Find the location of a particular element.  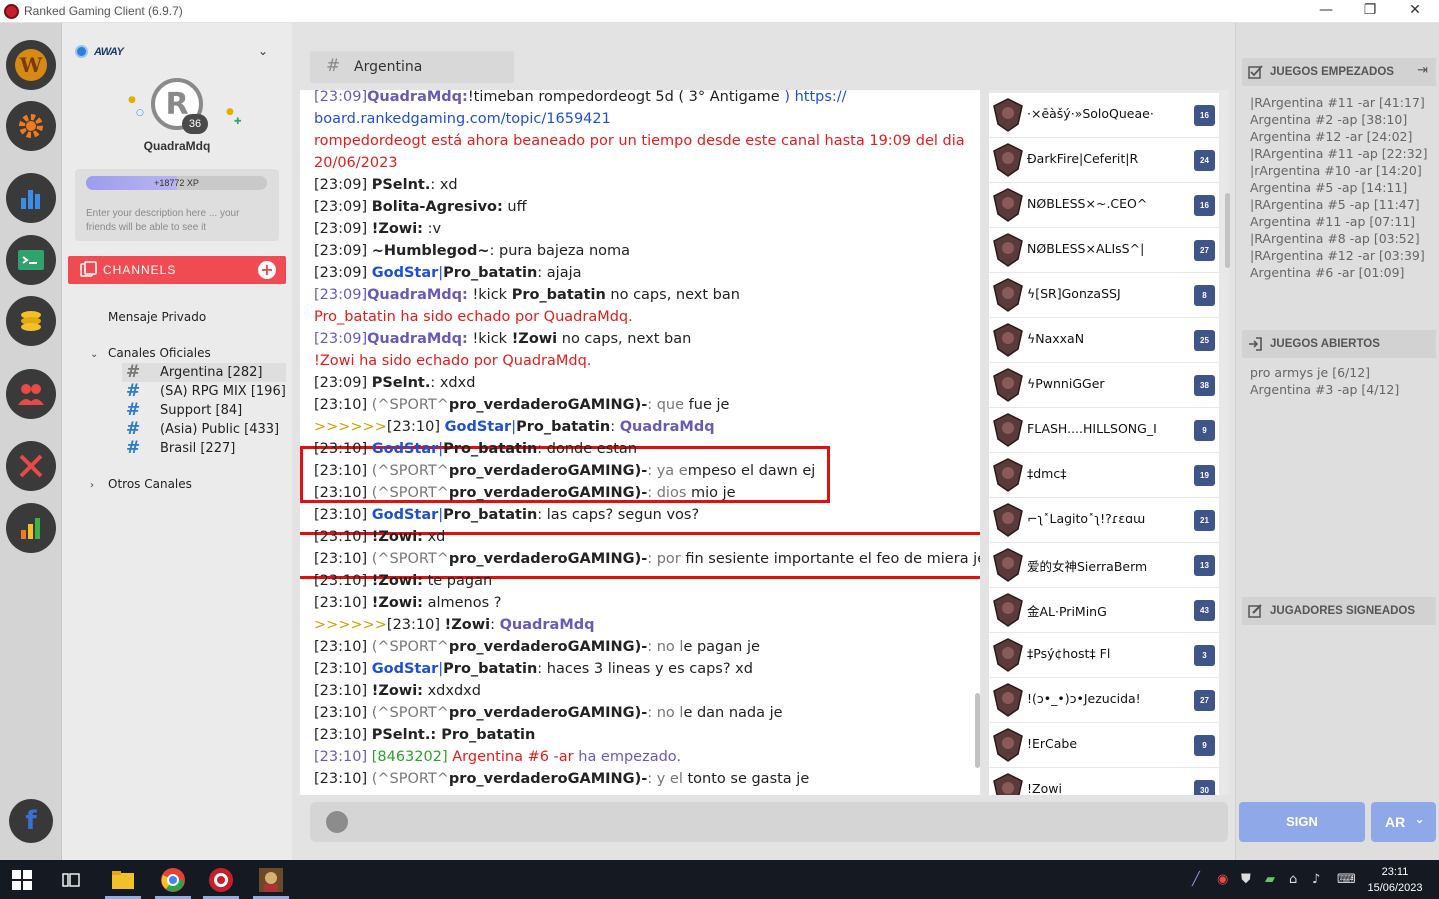

user-row: ‡Psý¢host‡ Fl 3 is located at coordinates (1104, 655).